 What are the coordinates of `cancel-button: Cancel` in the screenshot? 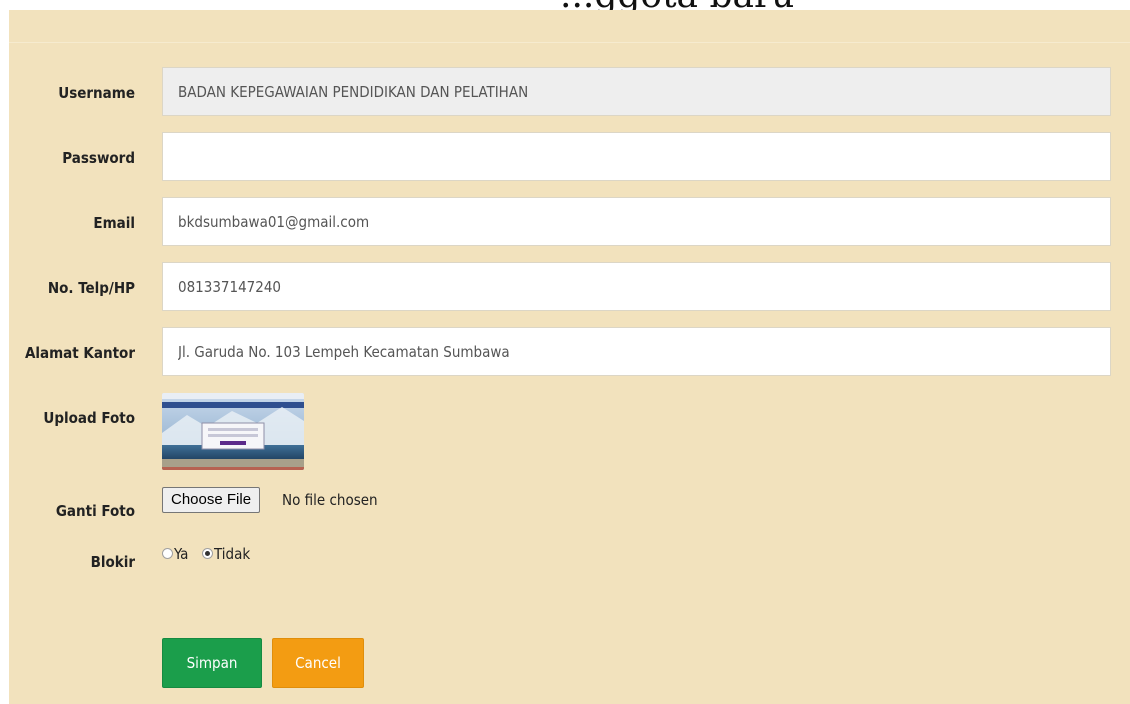 It's located at (318, 663).